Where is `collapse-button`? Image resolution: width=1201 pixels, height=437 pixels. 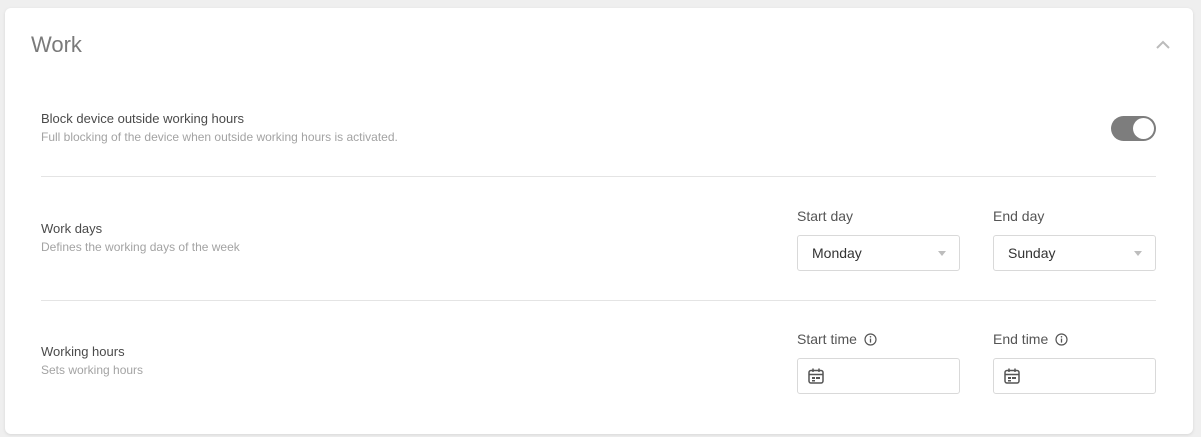
collapse-button is located at coordinates (1163, 44).